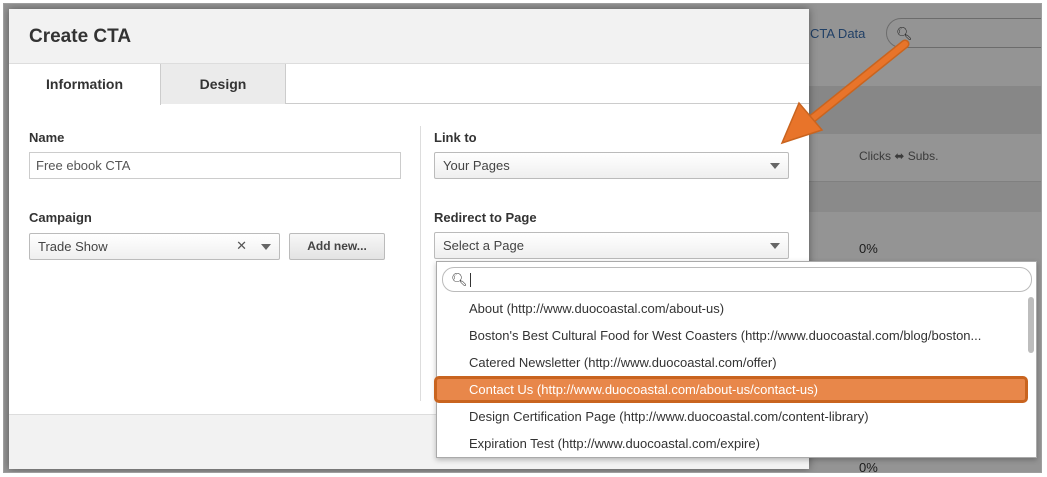  What do you see at coordinates (737, 279) in the screenshot?
I see `dropdown-search-input: 🔍︎` at bounding box center [737, 279].